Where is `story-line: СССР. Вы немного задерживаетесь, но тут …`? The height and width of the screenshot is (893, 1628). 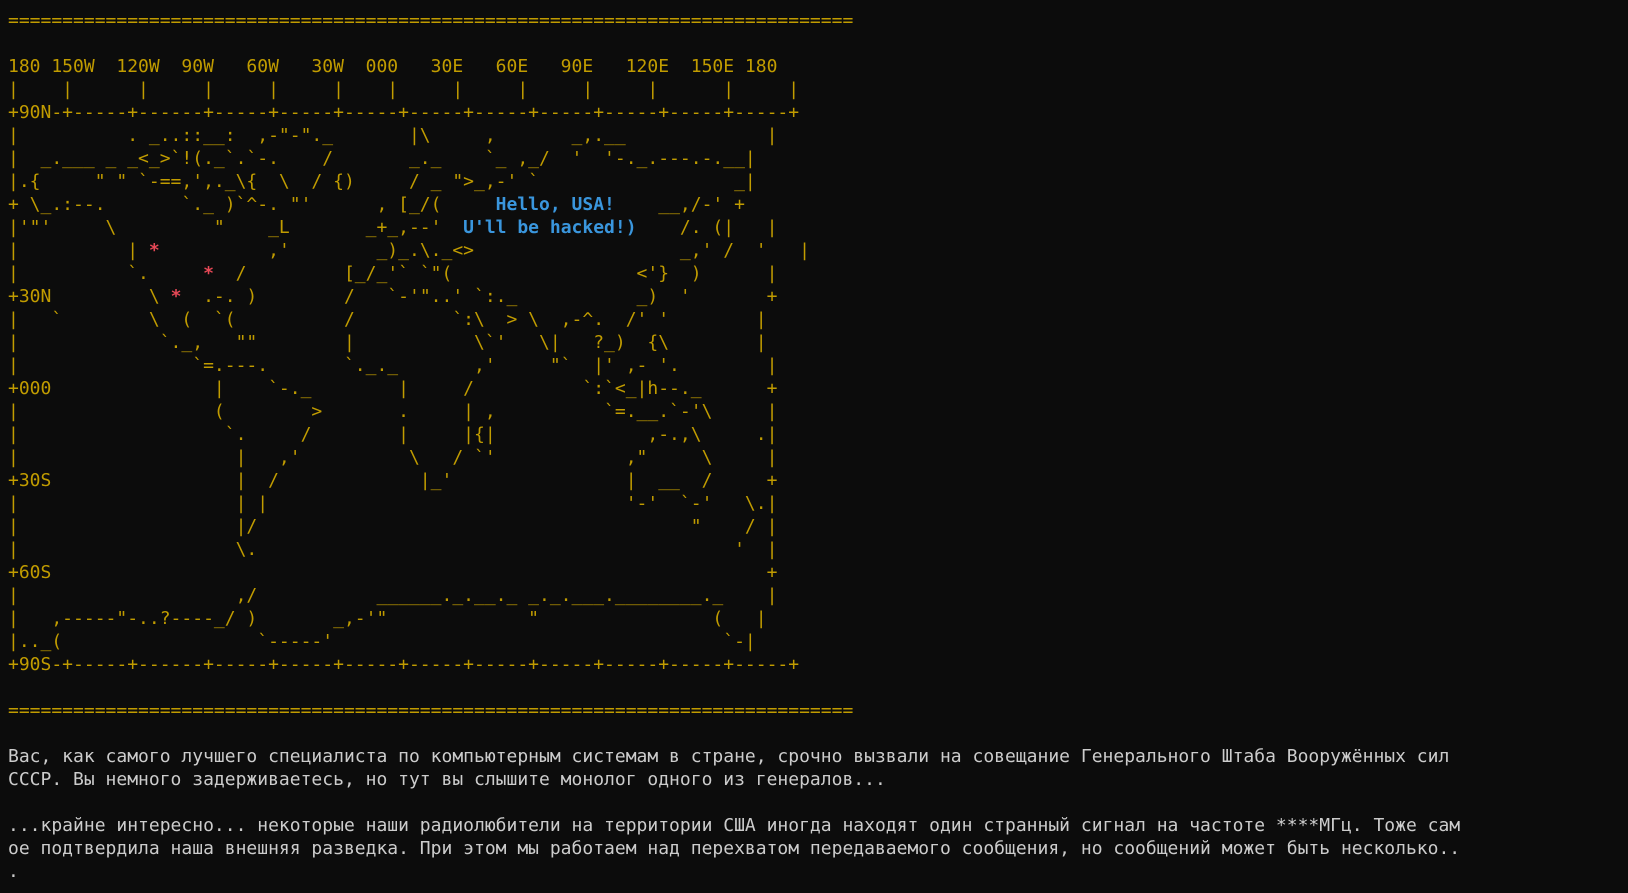
story-line: СССР. Вы немного задерживаетесь, но тут … is located at coordinates (447, 779).